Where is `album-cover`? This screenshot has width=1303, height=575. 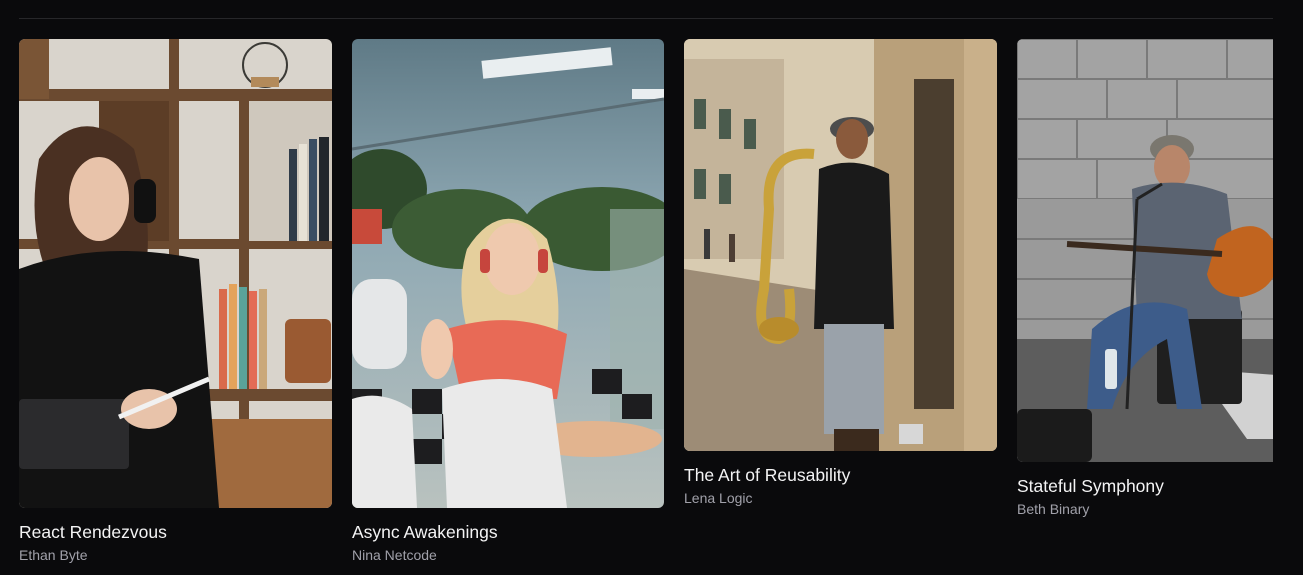 album-cover is located at coordinates (1145, 250).